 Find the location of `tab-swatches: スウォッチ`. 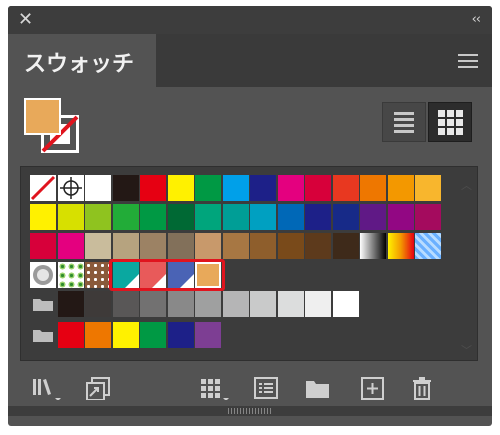

tab-swatches: スウォッチ is located at coordinates (82, 60).